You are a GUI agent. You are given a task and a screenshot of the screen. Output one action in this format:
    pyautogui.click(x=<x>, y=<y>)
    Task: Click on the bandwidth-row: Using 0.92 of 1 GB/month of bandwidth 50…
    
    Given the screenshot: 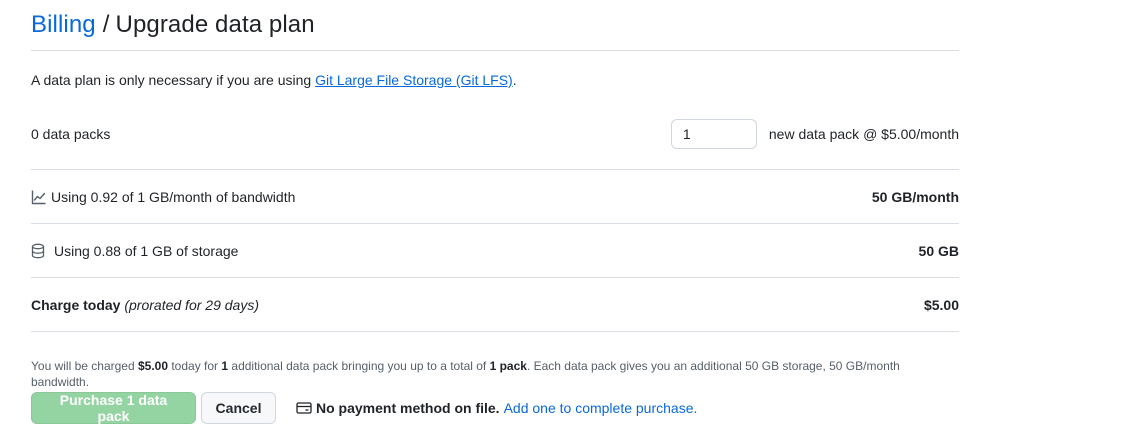 What is the action you would take?
    pyautogui.click(x=495, y=197)
    